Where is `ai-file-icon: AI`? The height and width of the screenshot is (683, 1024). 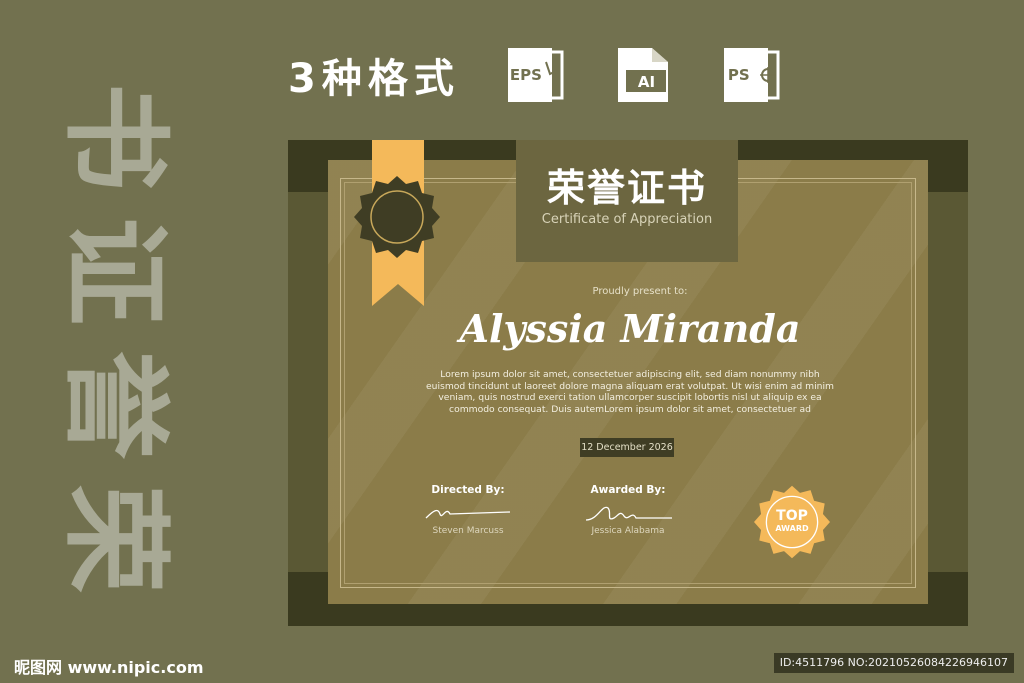
ai-file-icon: AI is located at coordinates (643, 75).